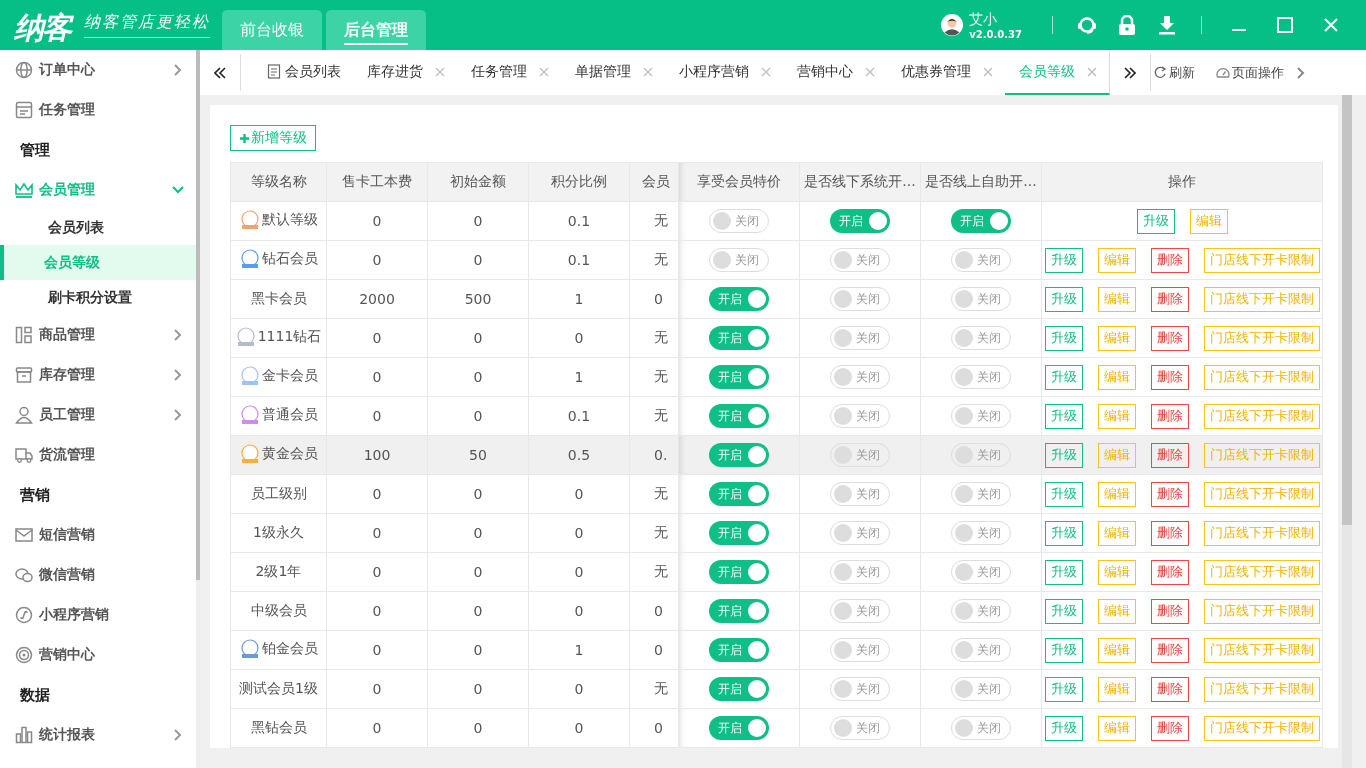 The image size is (1366, 768). Describe the element at coordinates (1057, 72) in the screenshot. I see `page-tab: 会员等级` at that location.